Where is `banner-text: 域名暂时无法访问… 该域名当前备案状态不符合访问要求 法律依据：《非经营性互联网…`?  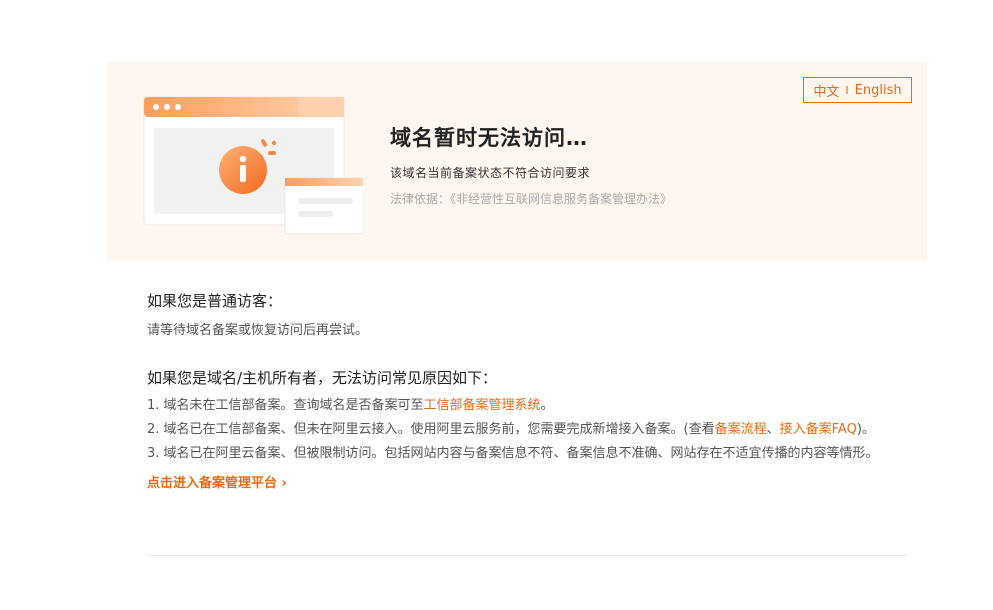 banner-text: 域名暂时无法访问… 该域名当前备案状态不符合访问要求 法律依据：《非经营性互联网… is located at coordinates (531, 164).